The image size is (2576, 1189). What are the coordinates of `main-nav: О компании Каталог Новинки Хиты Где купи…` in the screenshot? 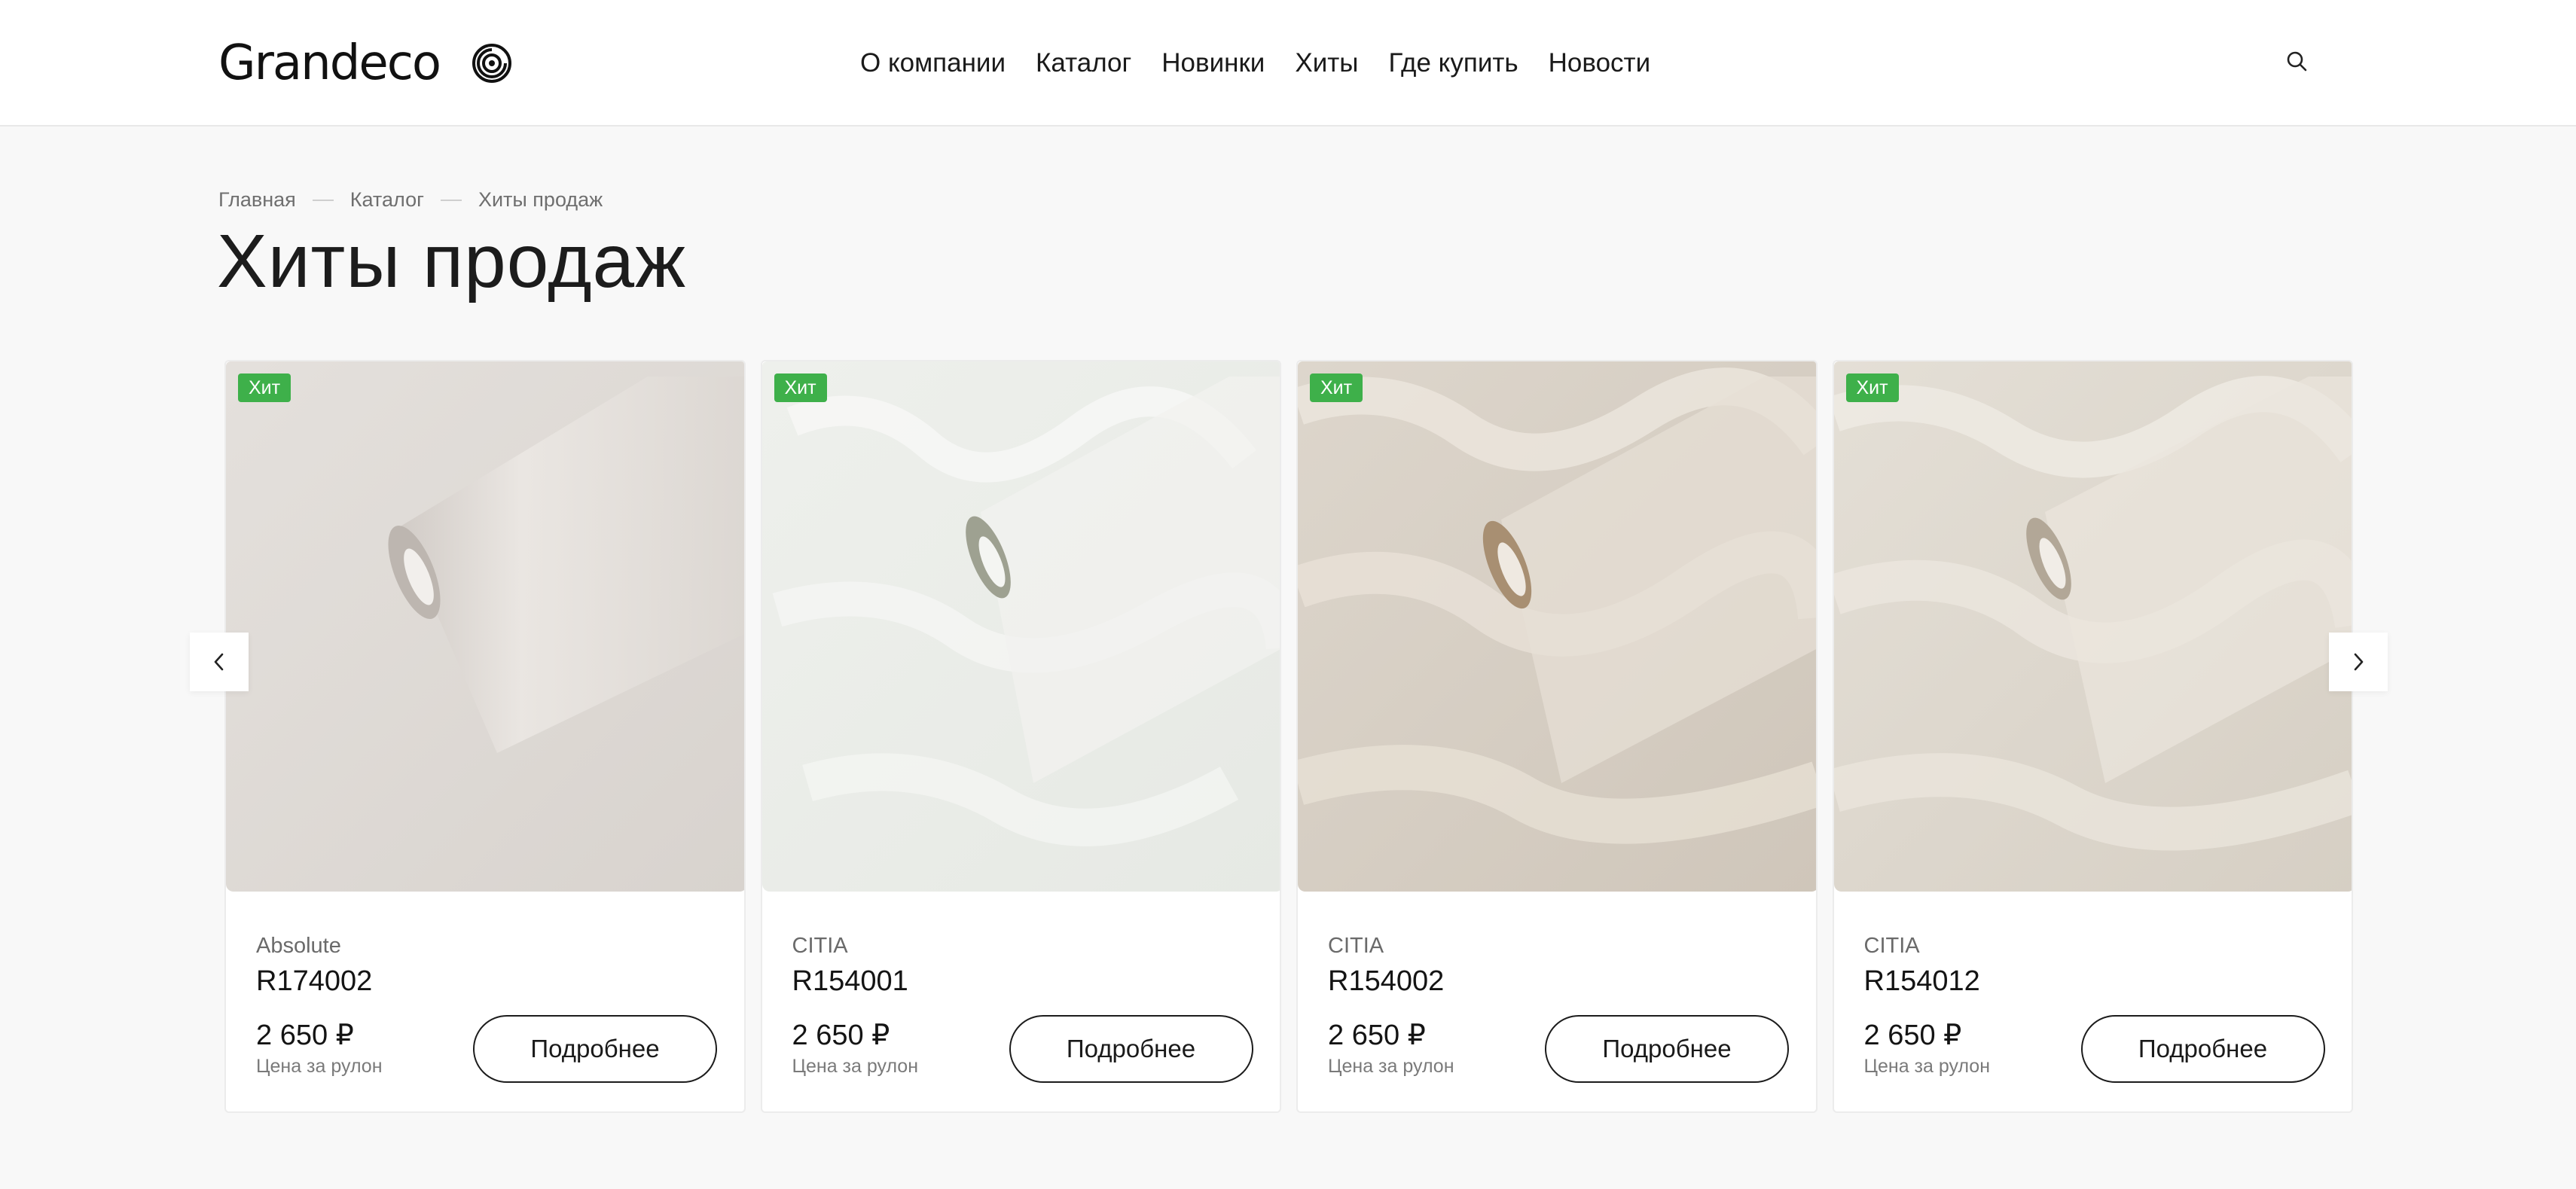 It's located at (1255, 64).